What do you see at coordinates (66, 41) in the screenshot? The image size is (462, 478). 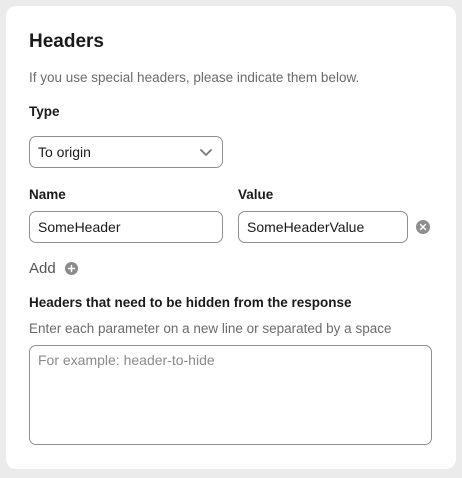 I see `card-title: Headers` at bounding box center [66, 41].